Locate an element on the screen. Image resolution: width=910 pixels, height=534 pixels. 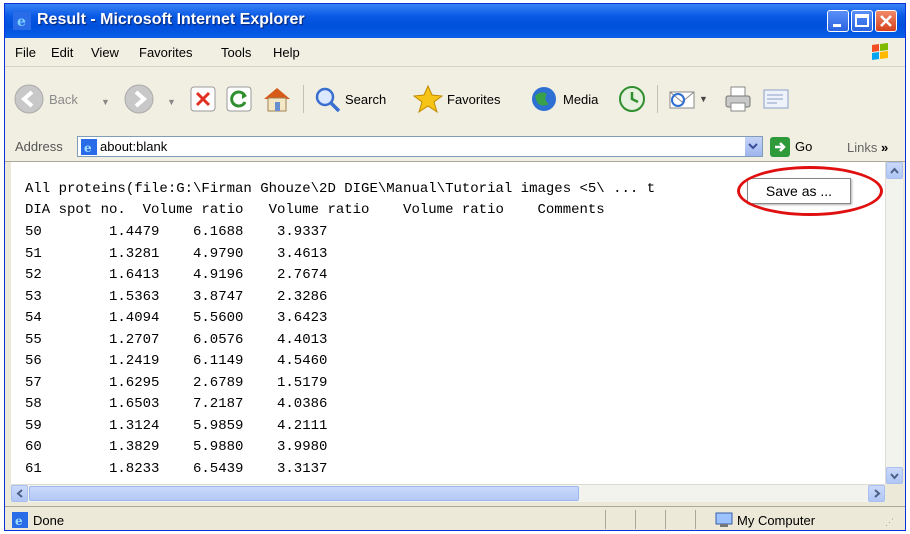
forward-button is located at coordinates (139, 99).